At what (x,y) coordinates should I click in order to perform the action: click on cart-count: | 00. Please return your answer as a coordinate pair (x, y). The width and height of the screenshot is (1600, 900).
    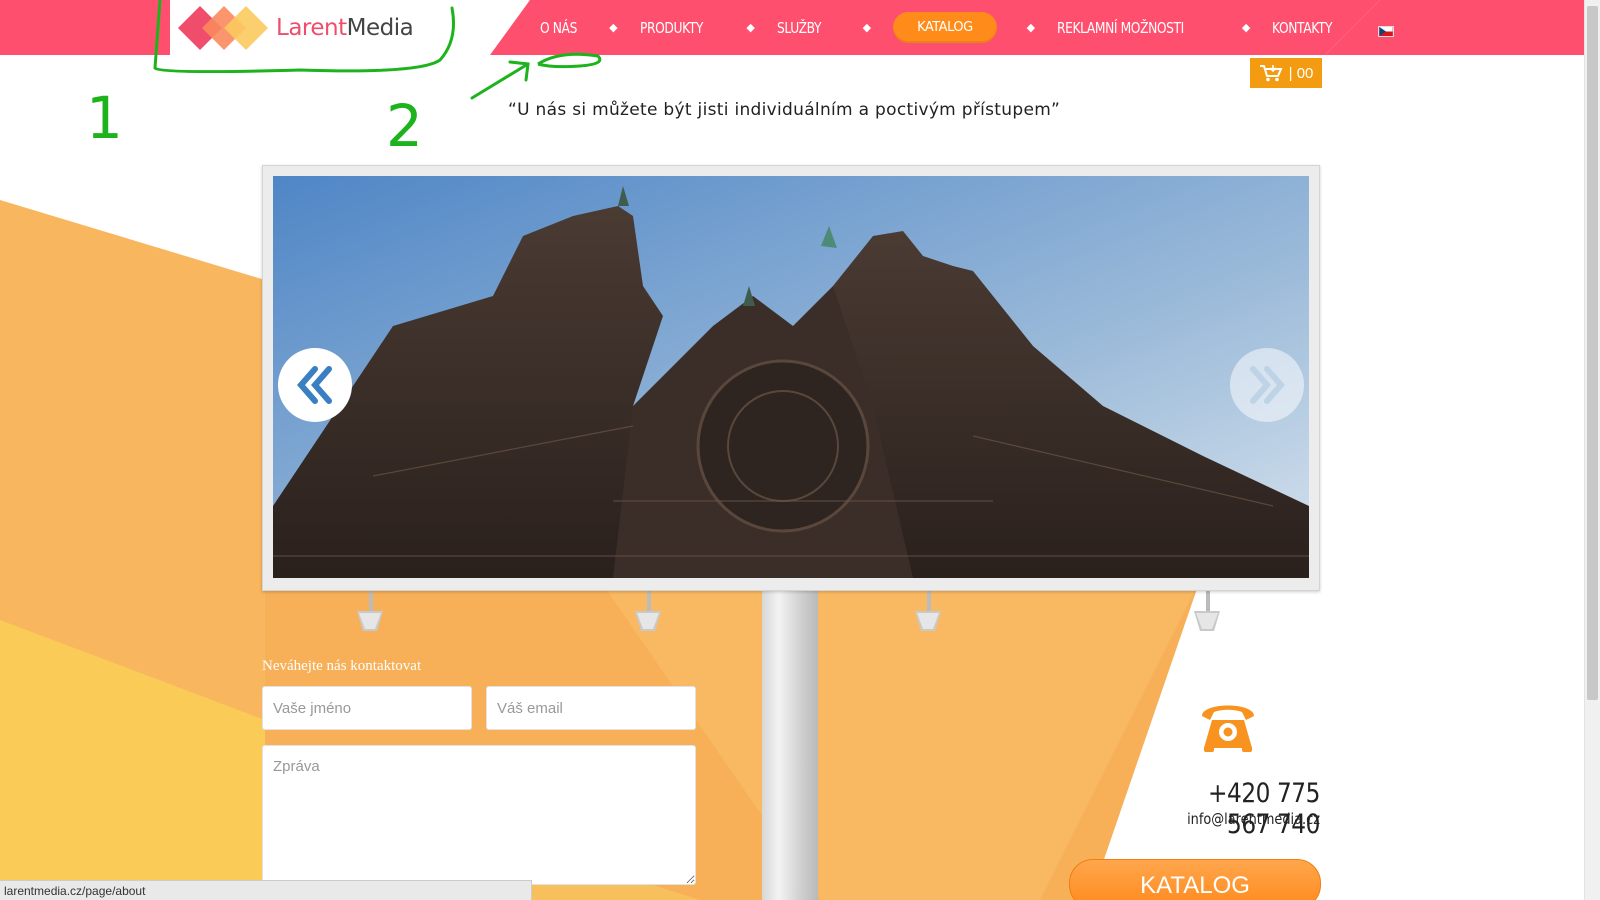
    Looking at the image, I should click on (1301, 73).